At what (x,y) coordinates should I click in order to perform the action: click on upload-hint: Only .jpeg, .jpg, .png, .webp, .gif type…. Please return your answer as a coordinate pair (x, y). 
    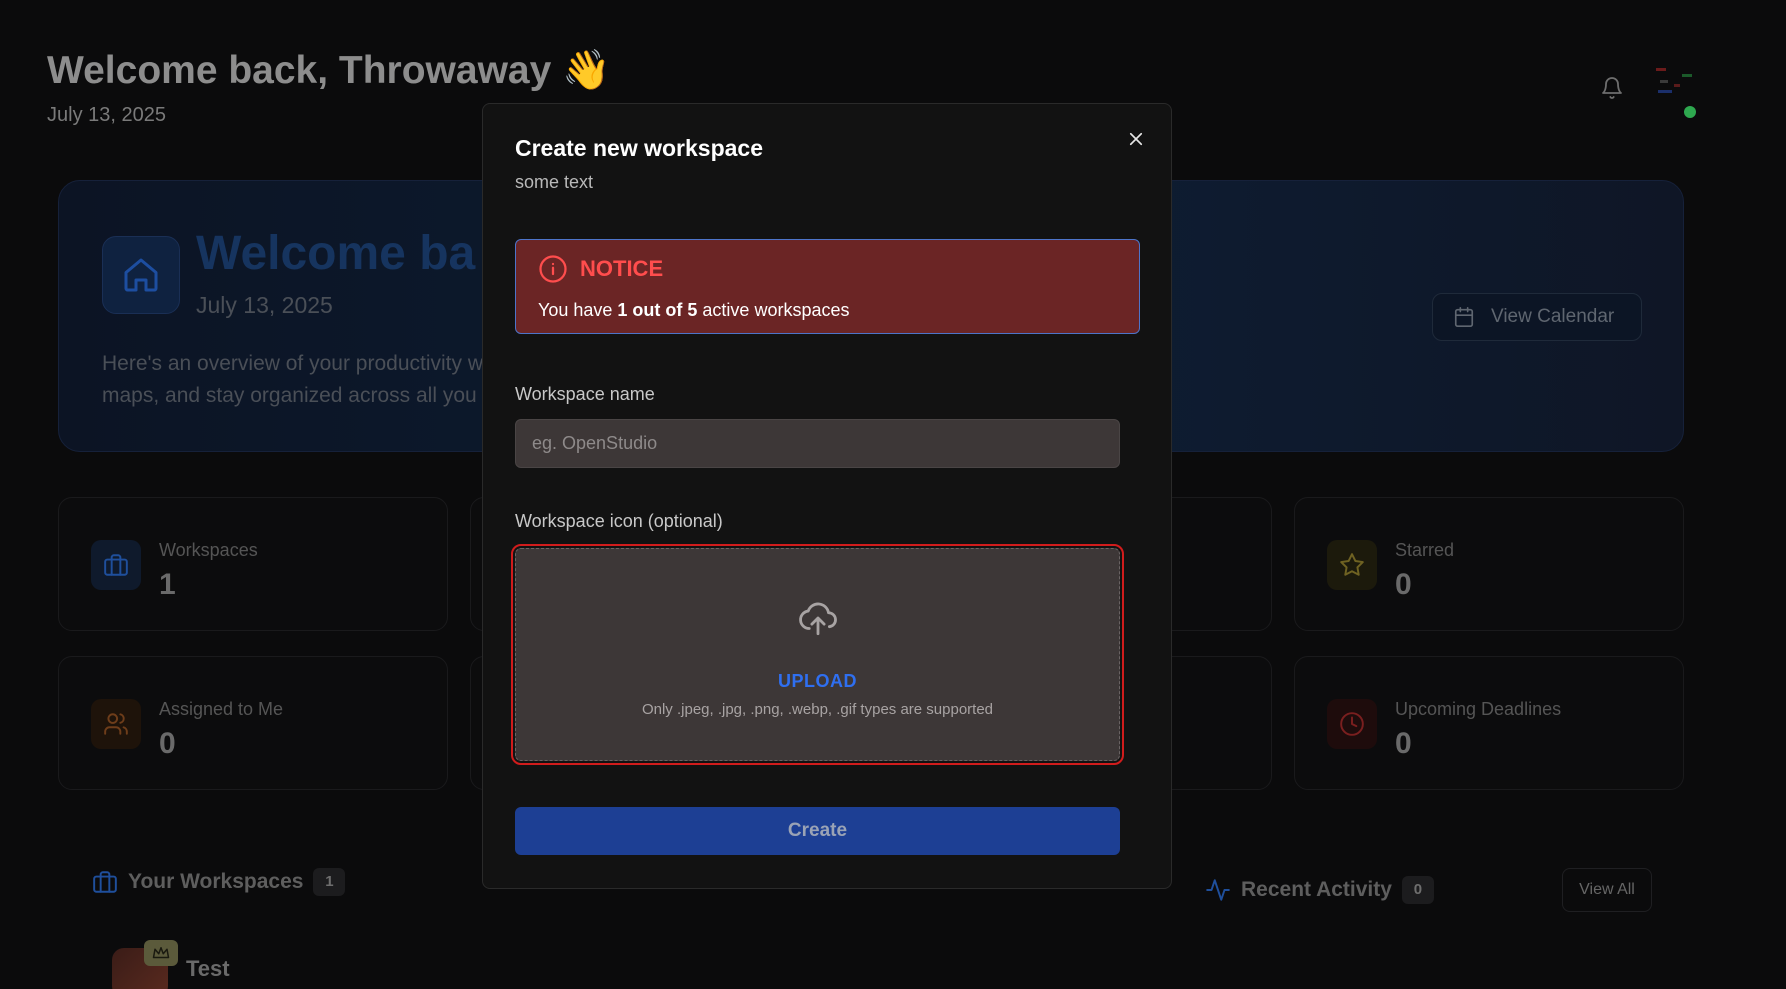
    Looking at the image, I should click on (817, 709).